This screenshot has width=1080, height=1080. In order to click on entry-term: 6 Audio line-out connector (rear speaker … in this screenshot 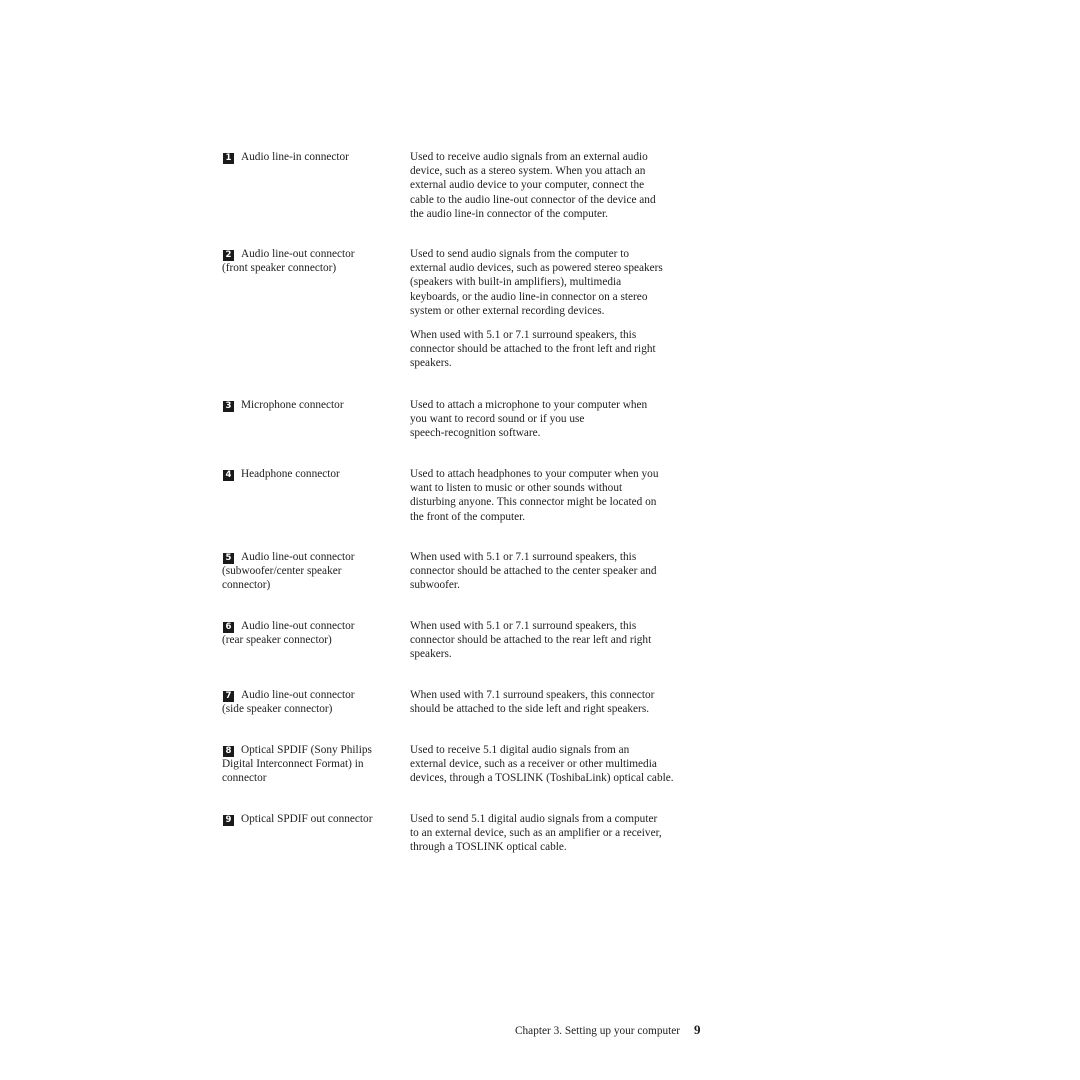, I will do `click(312, 633)`.